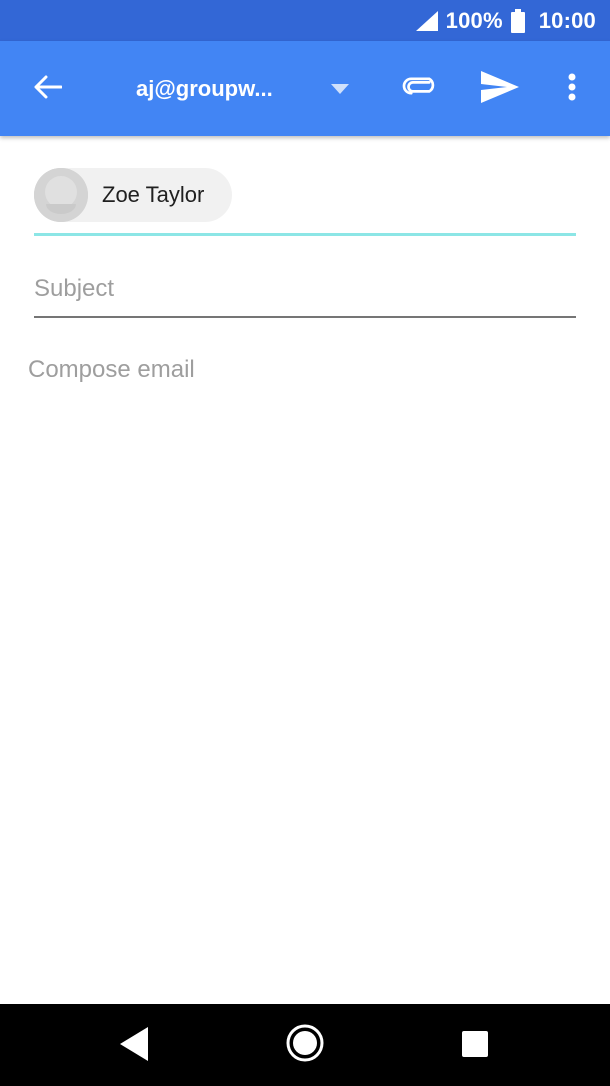 This screenshot has width=610, height=1086. I want to click on back-button, so click(48, 89).